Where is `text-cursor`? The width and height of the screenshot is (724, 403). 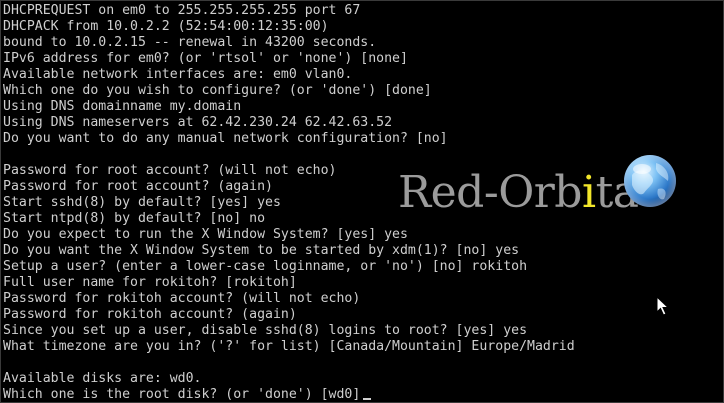
text-cursor is located at coordinates (367, 399).